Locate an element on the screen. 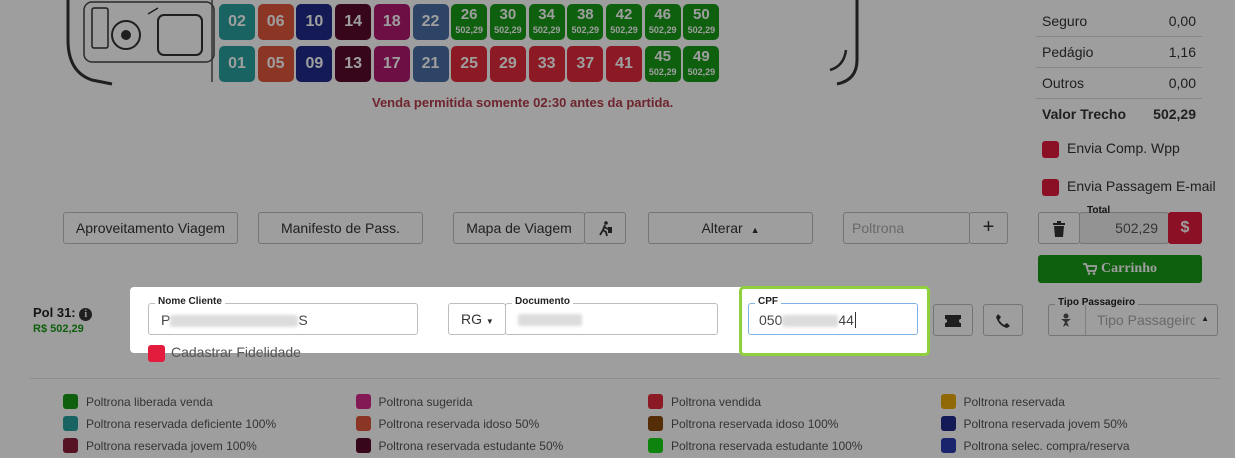  seat-number: 10 is located at coordinates (314, 21).